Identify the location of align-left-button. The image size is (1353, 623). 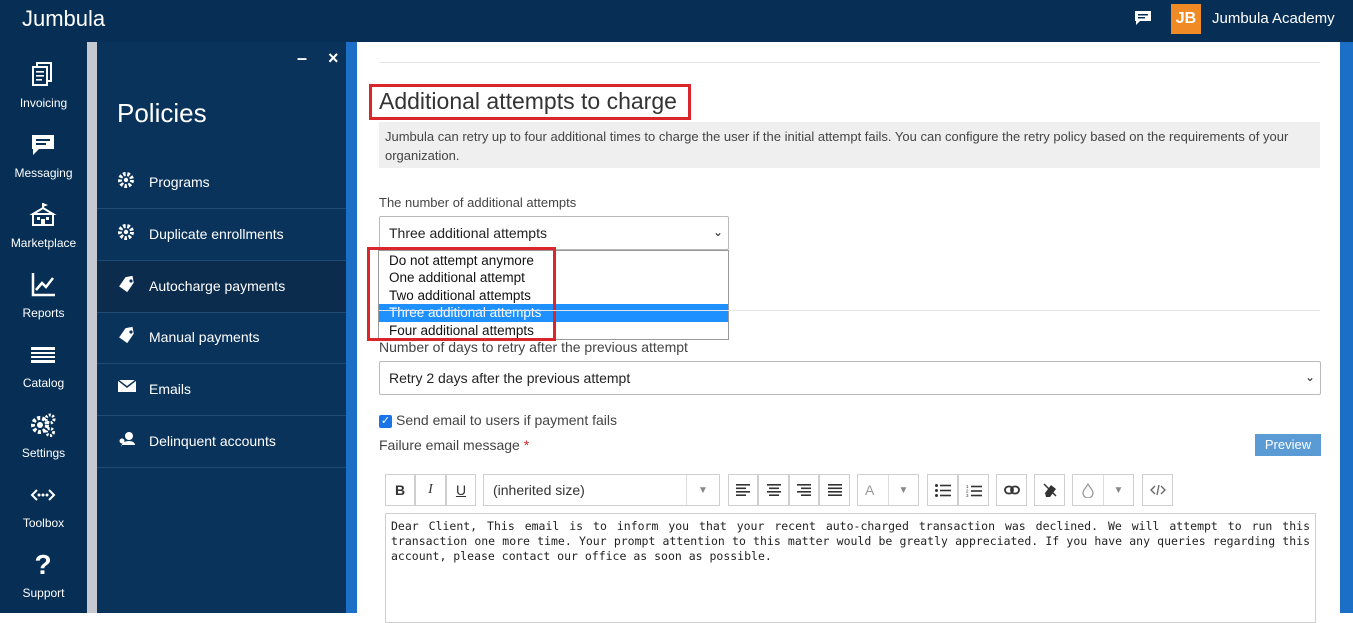
(743, 490).